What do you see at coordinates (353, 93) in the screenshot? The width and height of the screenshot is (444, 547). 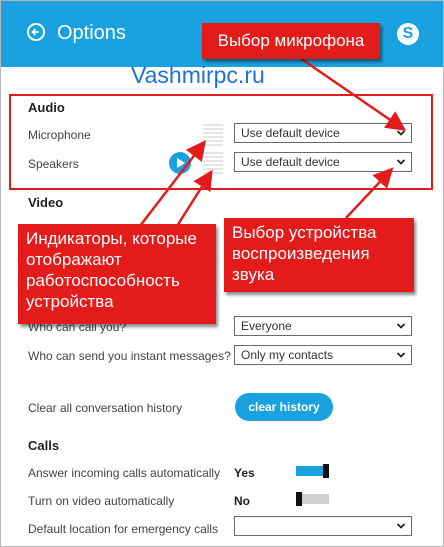 I see `arrow-to-microphone-select` at bounding box center [353, 93].